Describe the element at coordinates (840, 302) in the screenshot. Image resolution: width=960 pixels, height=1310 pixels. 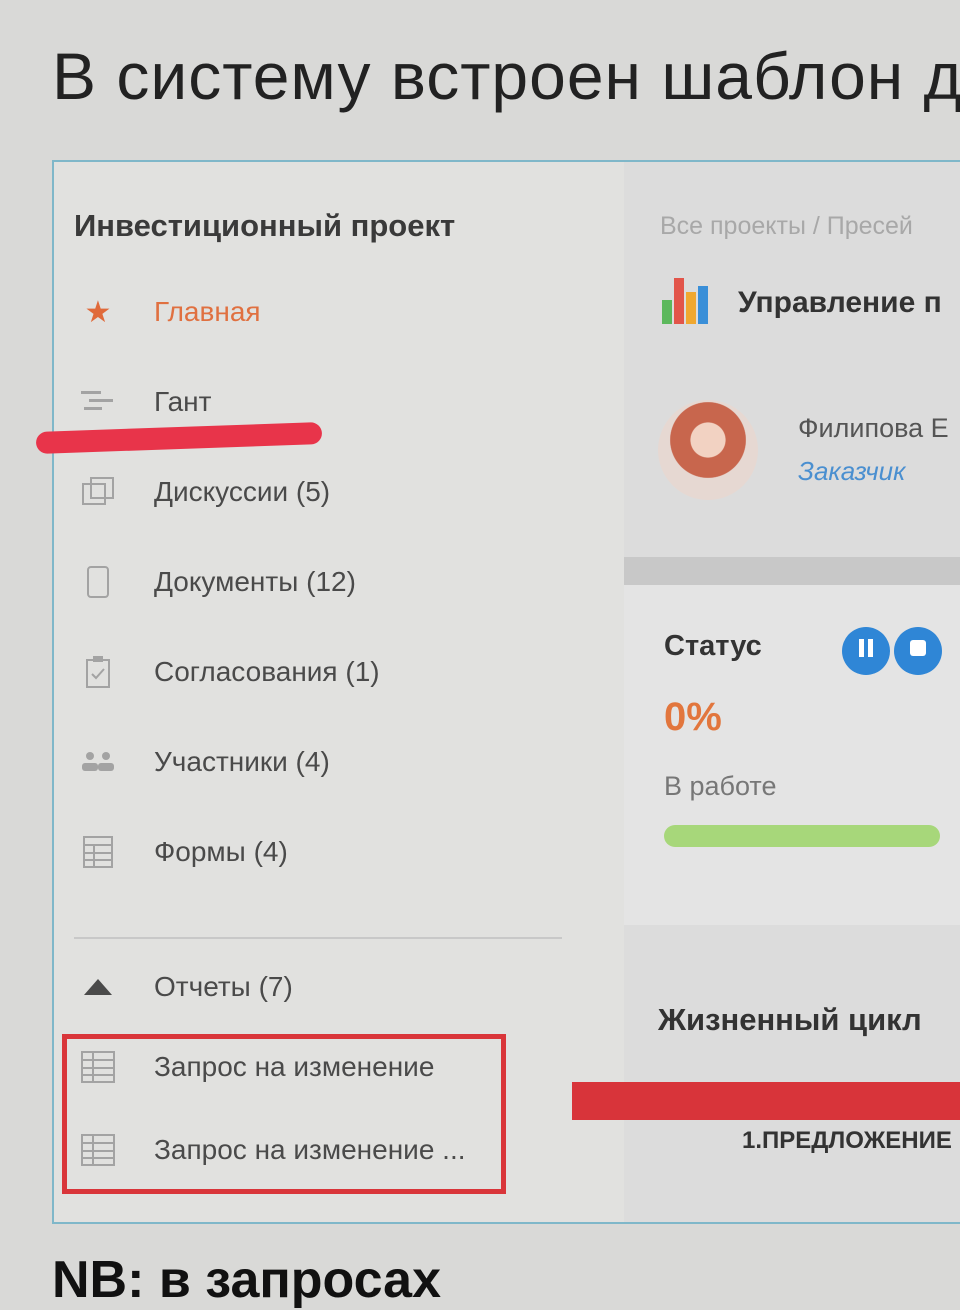
I see `project-title: Управление п` at that location.